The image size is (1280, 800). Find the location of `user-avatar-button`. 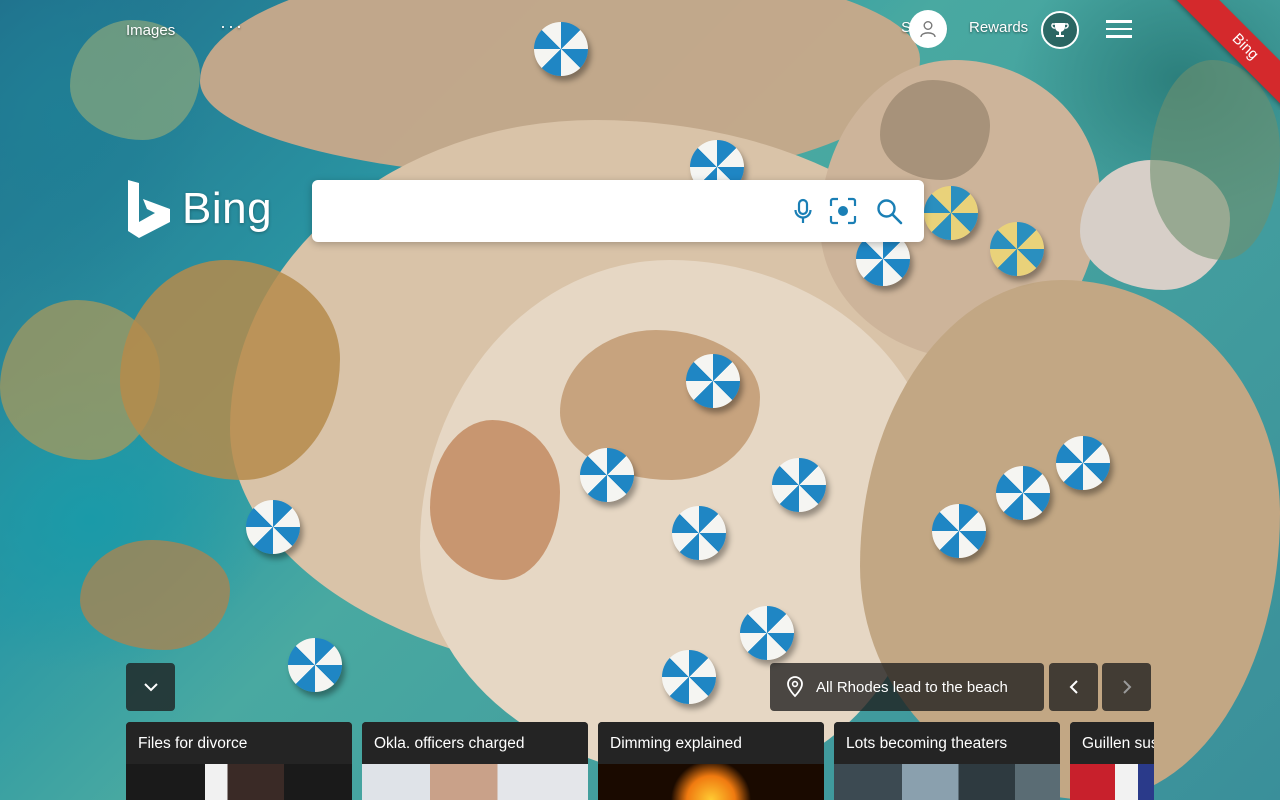

user-avatar-button is located at coordinates (928, 29).